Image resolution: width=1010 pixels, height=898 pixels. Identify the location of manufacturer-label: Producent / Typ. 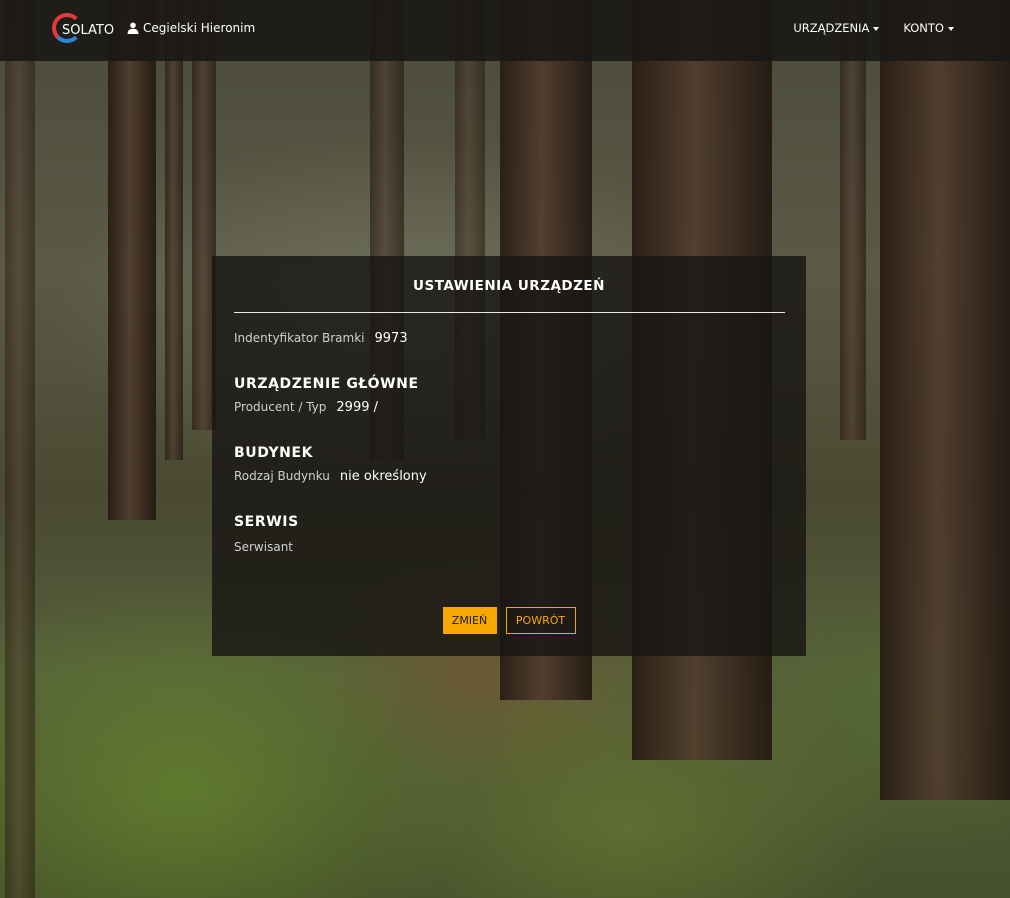
(280, 407).